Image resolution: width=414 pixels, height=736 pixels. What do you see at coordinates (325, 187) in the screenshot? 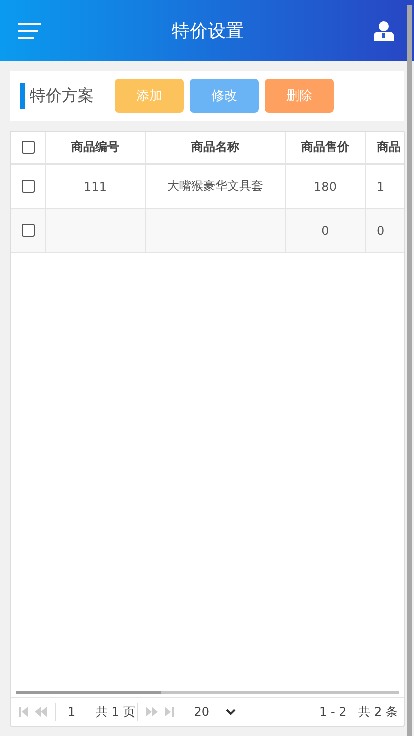
I see `table-cell: 180` at bounding box center [325, 187].